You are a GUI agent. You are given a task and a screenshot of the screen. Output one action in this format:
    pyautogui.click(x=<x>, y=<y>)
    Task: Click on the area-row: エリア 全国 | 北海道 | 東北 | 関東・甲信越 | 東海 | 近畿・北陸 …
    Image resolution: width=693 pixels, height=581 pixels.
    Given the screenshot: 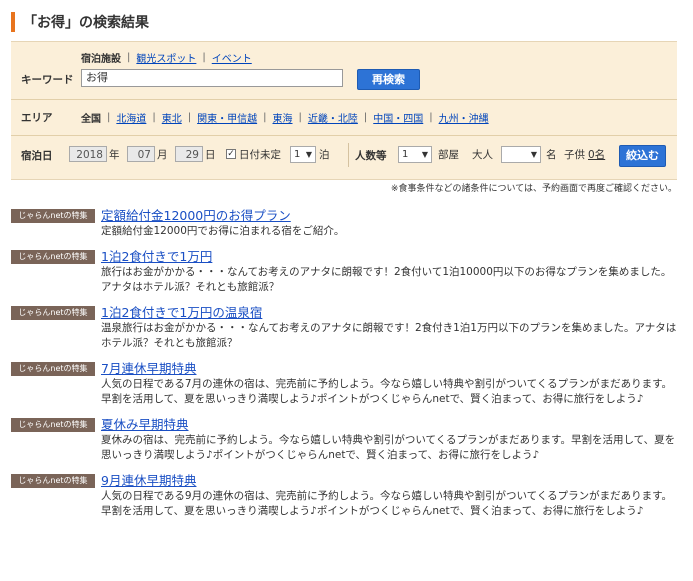 What is the action you would take?
    pyautogui.click(x=344, y=117)
    